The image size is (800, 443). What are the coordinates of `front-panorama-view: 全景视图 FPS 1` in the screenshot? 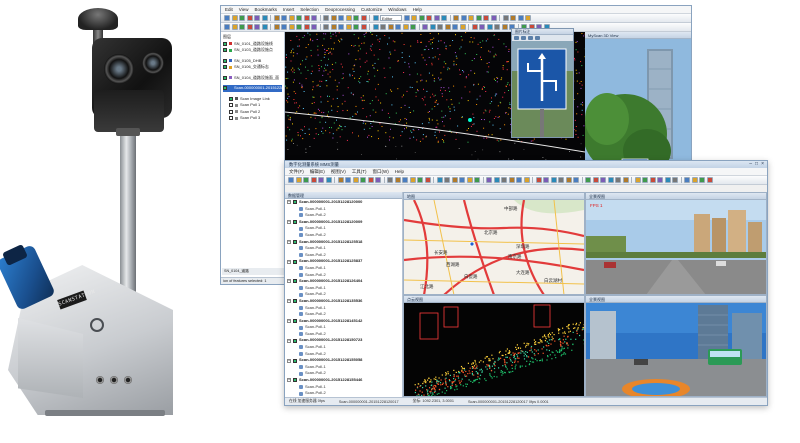 It's located at (676, 243).